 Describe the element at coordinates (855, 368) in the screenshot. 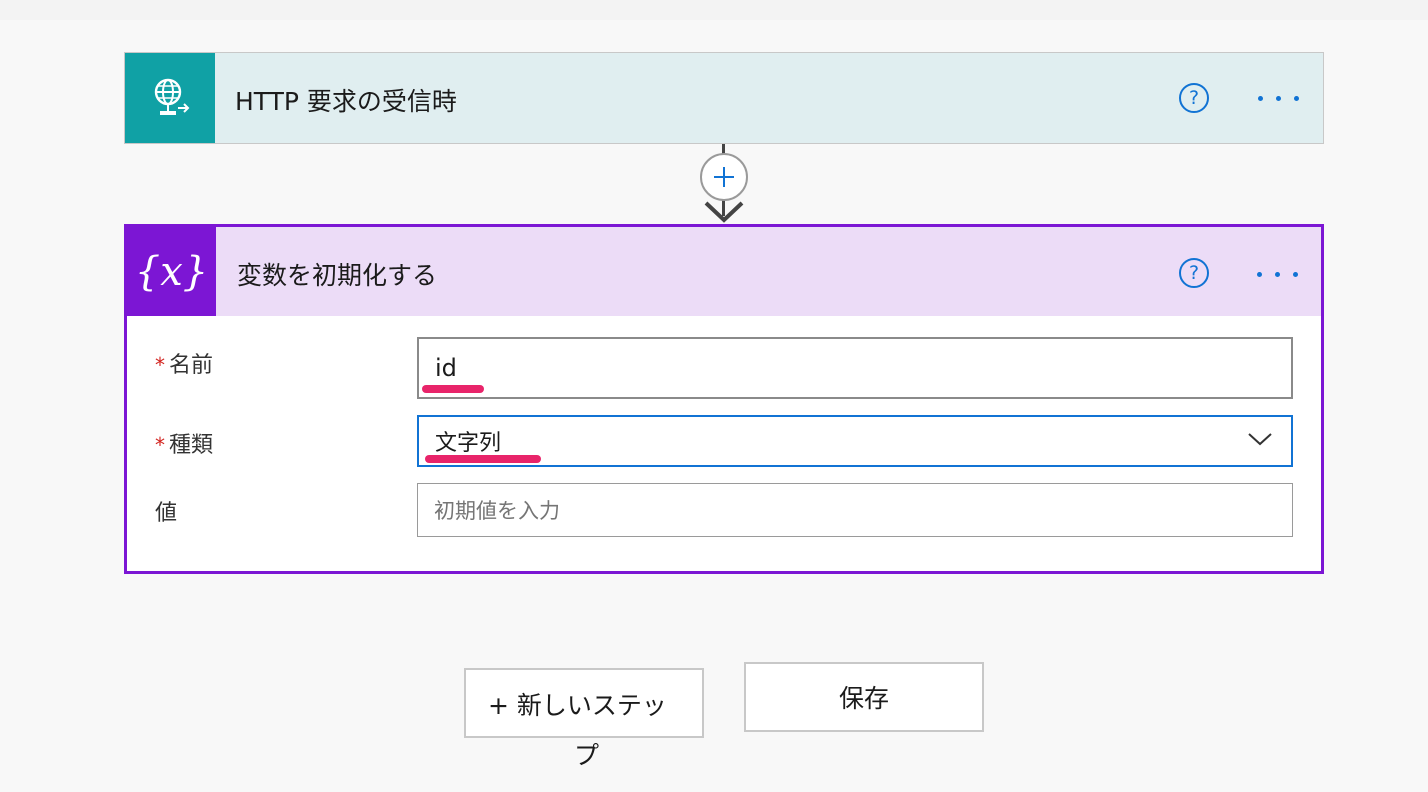

I see `name-input: id` at that location.